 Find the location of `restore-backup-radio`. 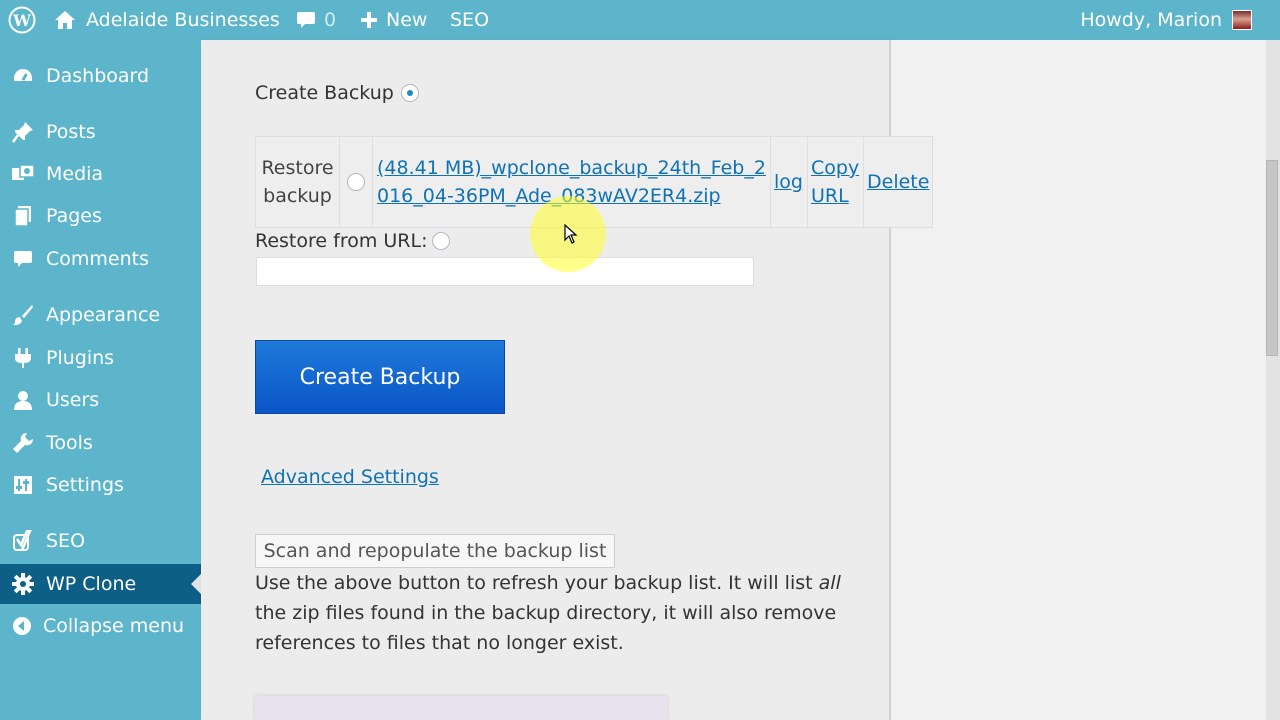

restore-backup-radio is located at coordinates (356, 182).